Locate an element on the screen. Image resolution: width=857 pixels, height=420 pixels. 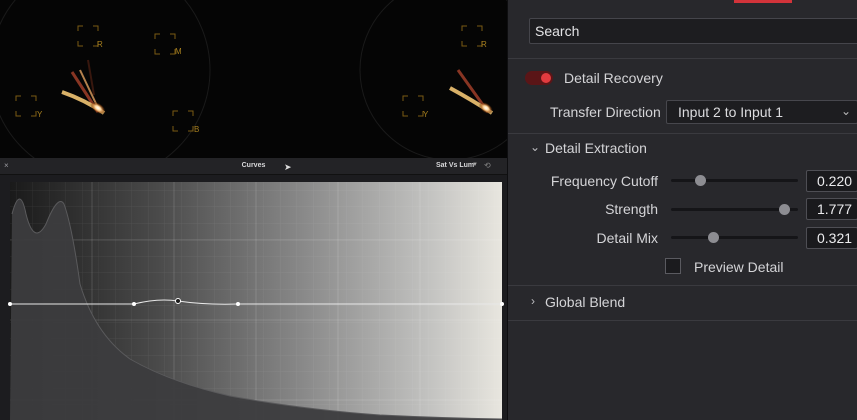
curves-title: Curves is located at coordinates (253, 165).